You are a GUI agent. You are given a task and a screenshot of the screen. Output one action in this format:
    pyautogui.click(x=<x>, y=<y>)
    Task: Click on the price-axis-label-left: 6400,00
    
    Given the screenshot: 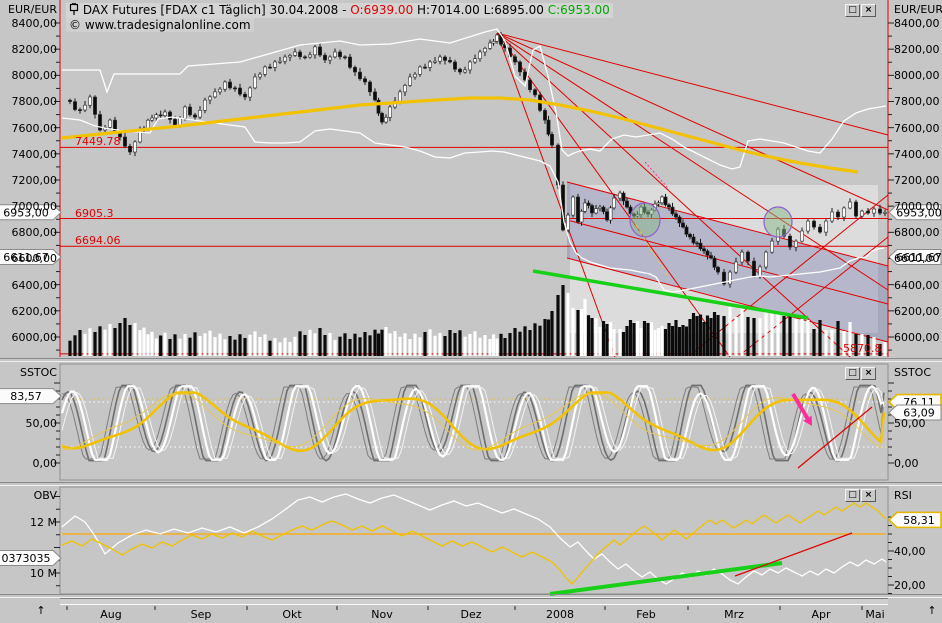 What is the action you would take?
    pyautogui.click(x=34, y=285)
    